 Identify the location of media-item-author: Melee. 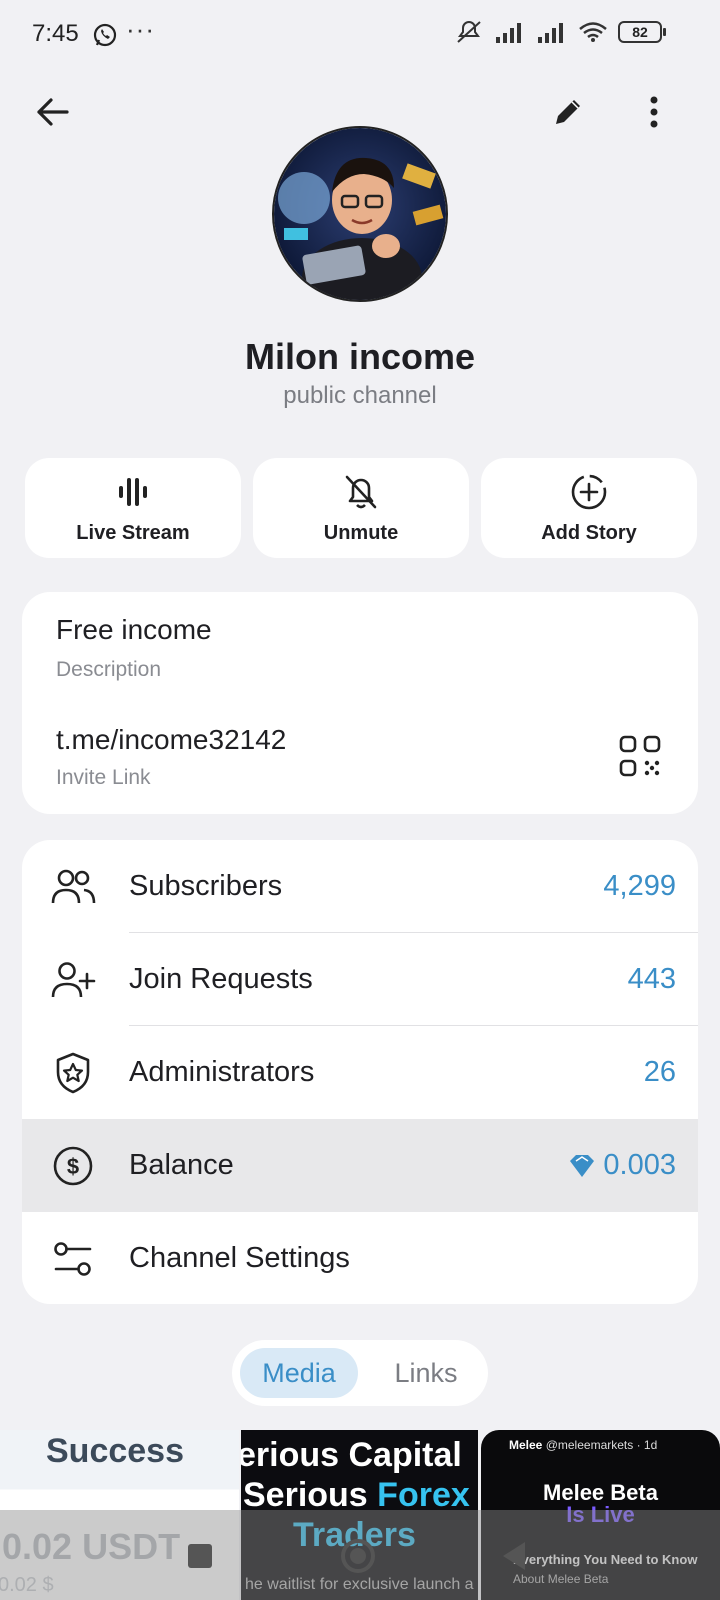
(526, 1445).